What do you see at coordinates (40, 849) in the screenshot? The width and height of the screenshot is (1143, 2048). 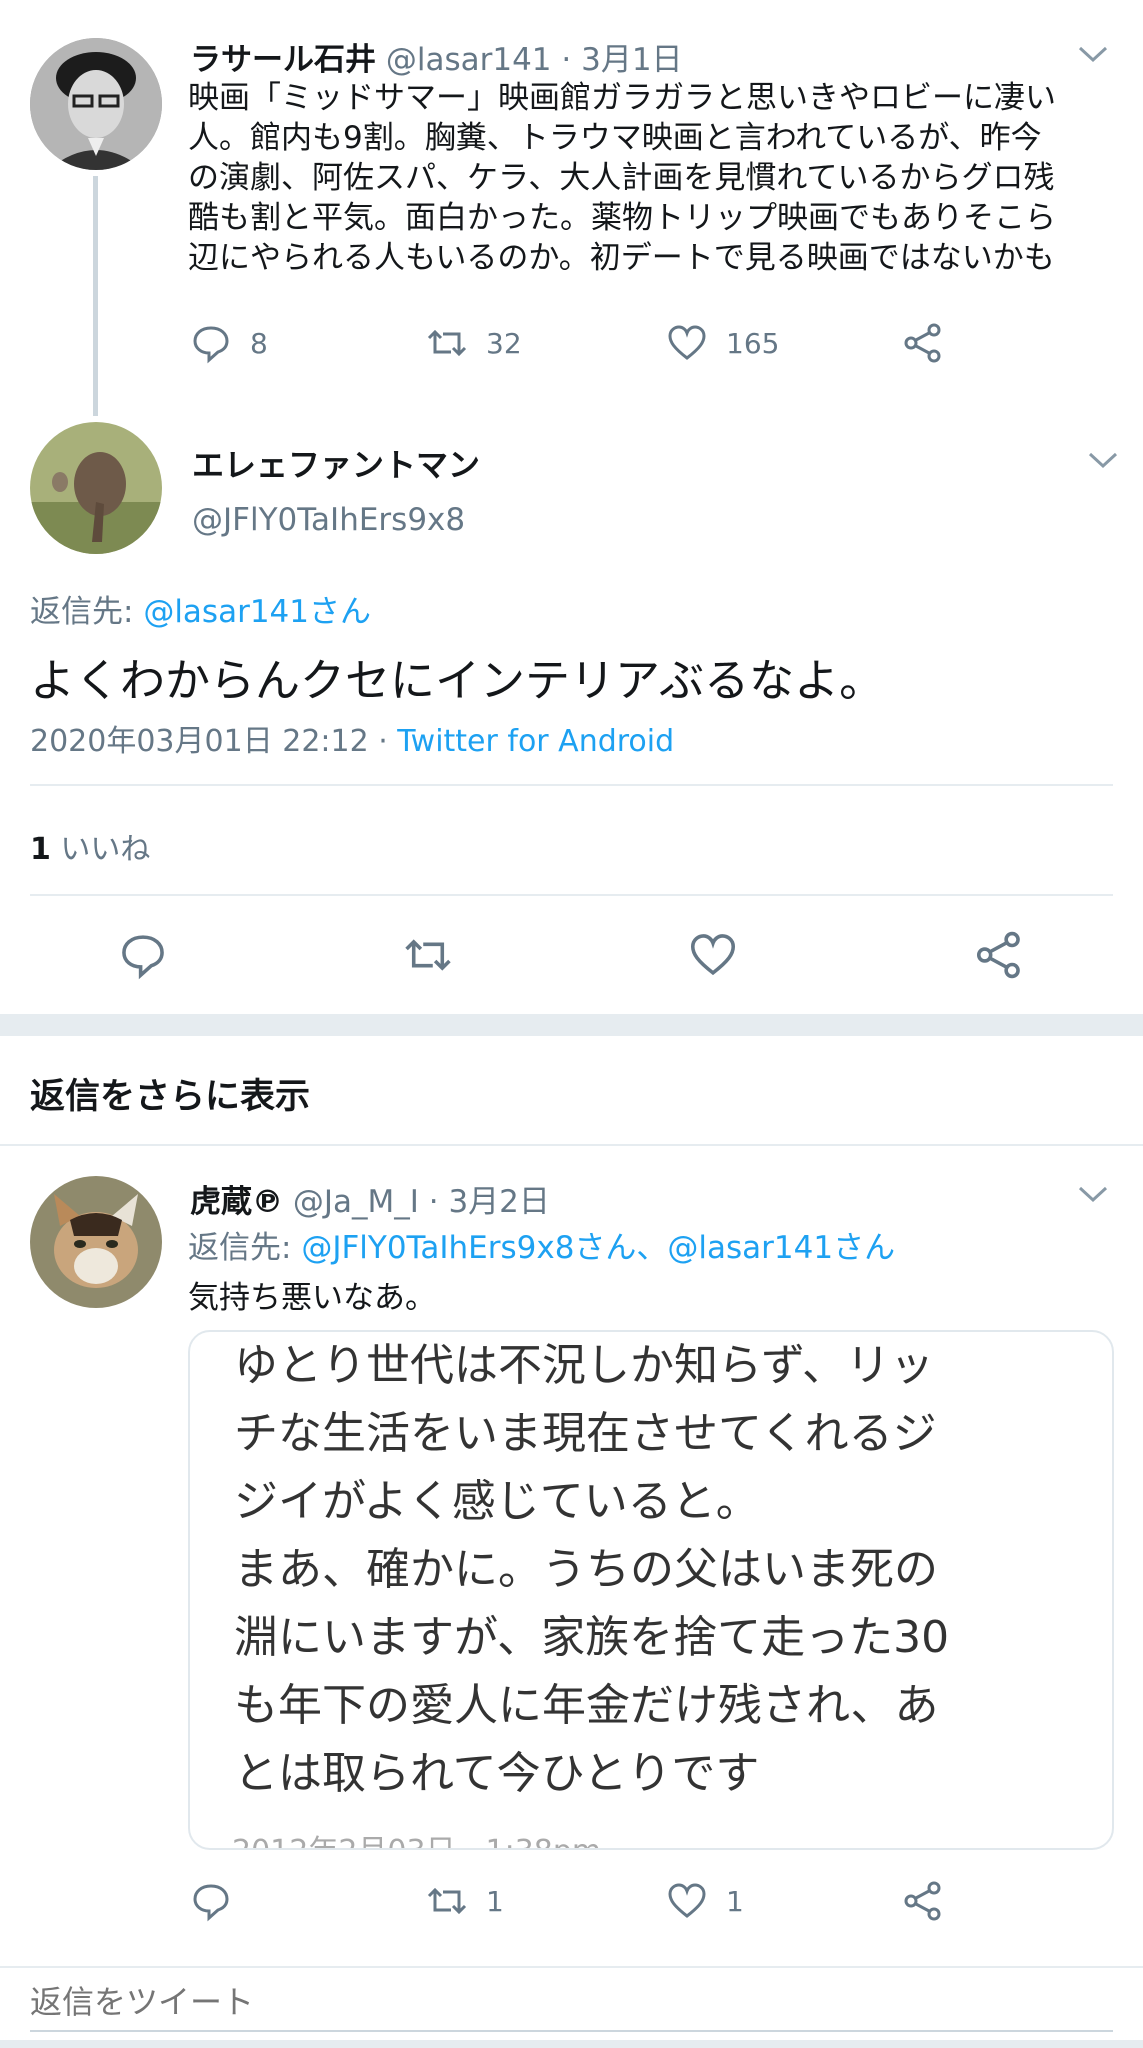 I see `like-summary-count: 1` at bounding box center [40, 849].